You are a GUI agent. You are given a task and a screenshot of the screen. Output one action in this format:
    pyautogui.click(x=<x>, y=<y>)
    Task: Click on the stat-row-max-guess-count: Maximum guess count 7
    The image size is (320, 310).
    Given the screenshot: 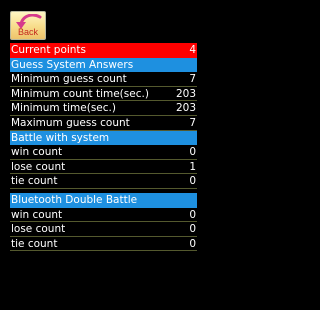 What is the action you would take?
    pyautogui.click(x=103, y=123)
    